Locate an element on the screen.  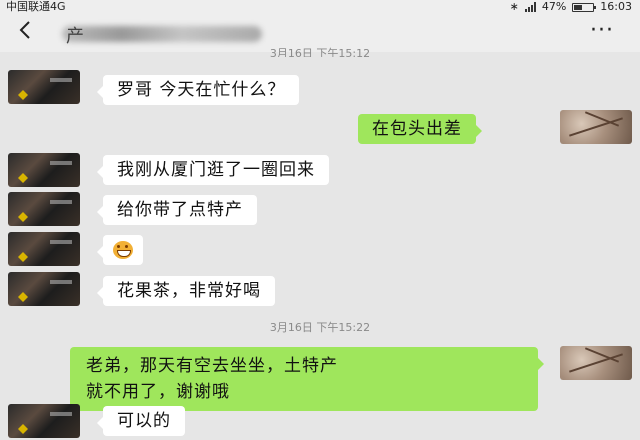
timestamp-middle: 3月16日 下午15:22 is located at coordinates (320, 327).